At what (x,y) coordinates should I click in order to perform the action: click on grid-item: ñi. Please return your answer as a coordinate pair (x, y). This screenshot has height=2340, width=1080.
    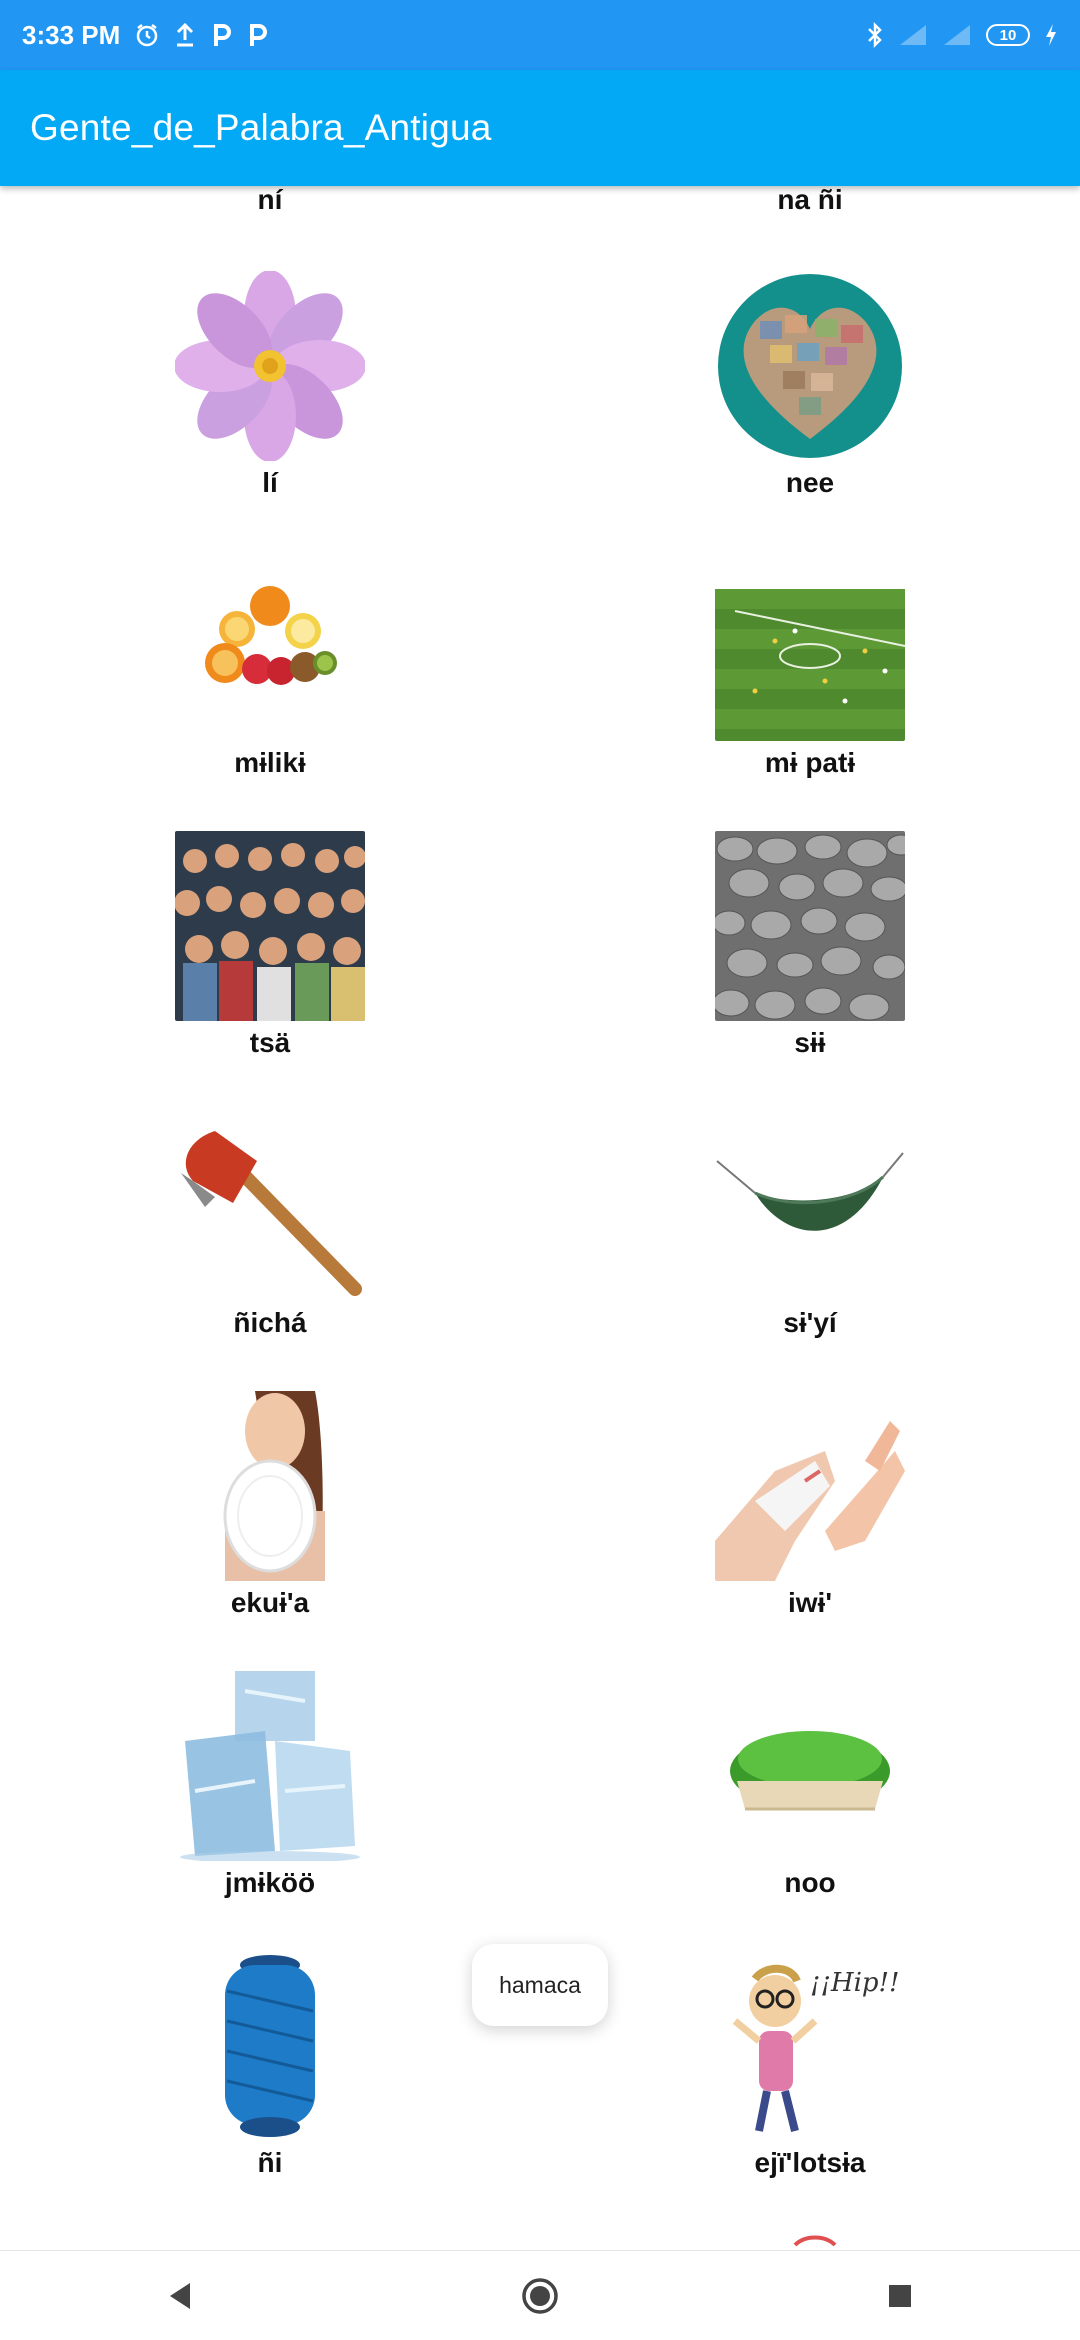
    Looking at the image, I should click on (270, 2071).